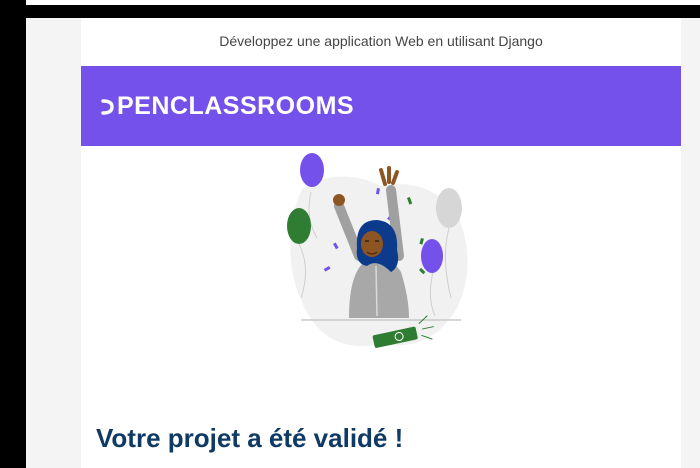  Describe the element at coordinates (250, 438) in the screenshot. I see `headline: Votre projet a été validé !` at that location.